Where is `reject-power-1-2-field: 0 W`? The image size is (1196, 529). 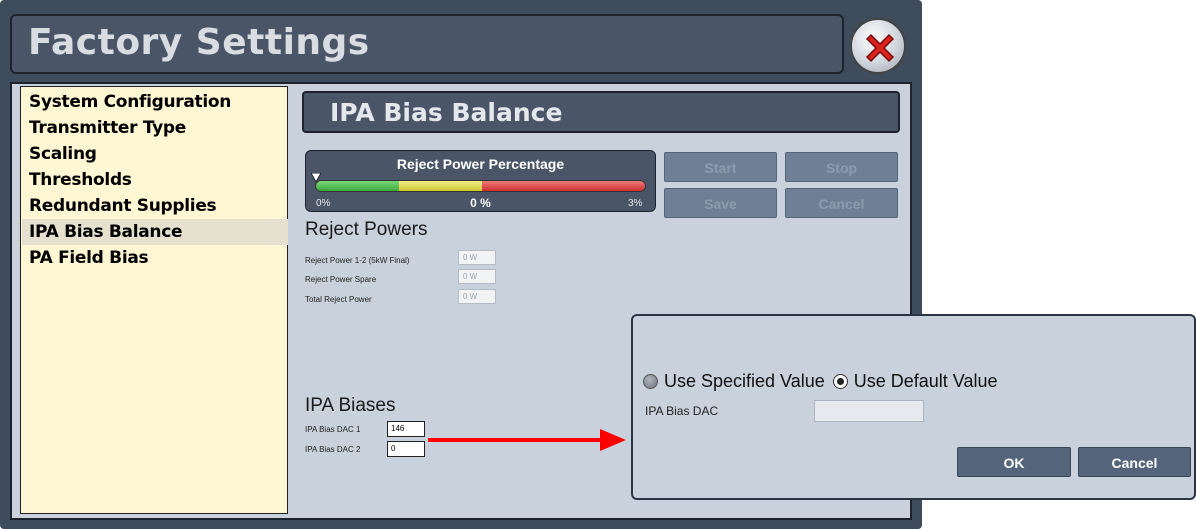 reject-power-1-2-field: 0 W is located at coordinates (477, 257).